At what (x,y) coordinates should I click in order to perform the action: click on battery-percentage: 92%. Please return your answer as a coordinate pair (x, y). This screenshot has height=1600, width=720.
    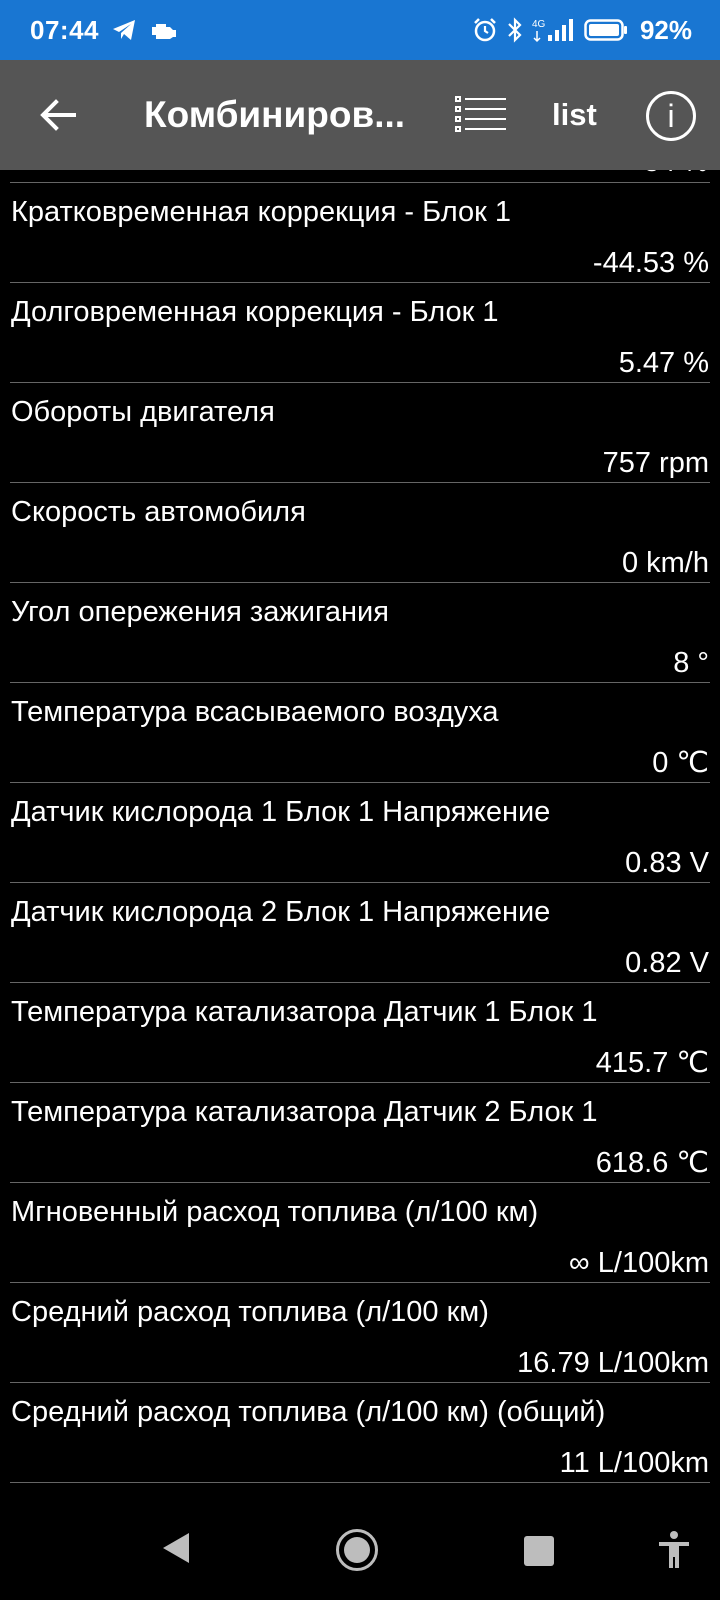
    Looking at the image, I should click on (665, 29).